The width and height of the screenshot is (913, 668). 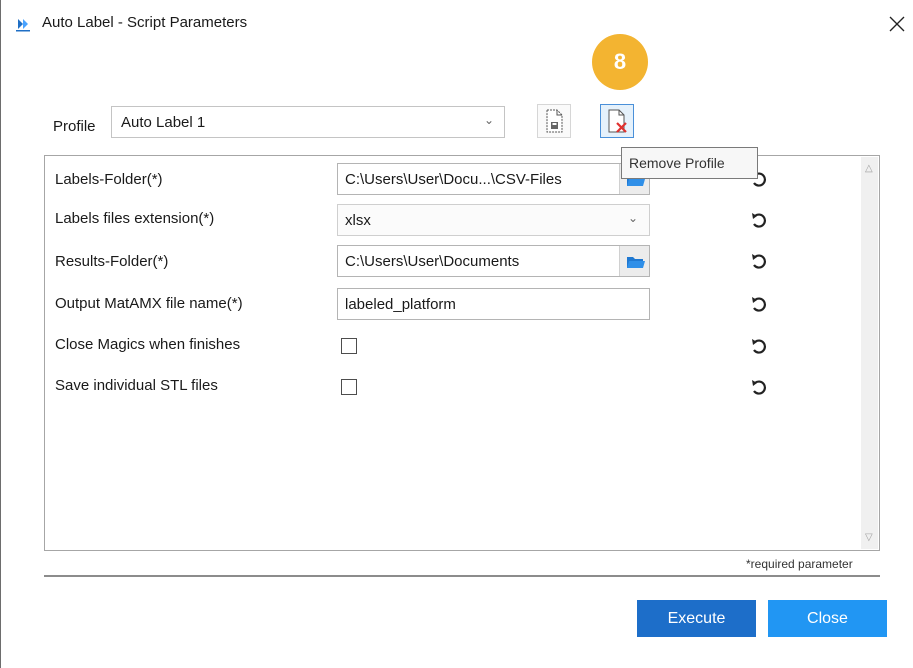 I want to click on footer-divider, so click(x=462, y=576).